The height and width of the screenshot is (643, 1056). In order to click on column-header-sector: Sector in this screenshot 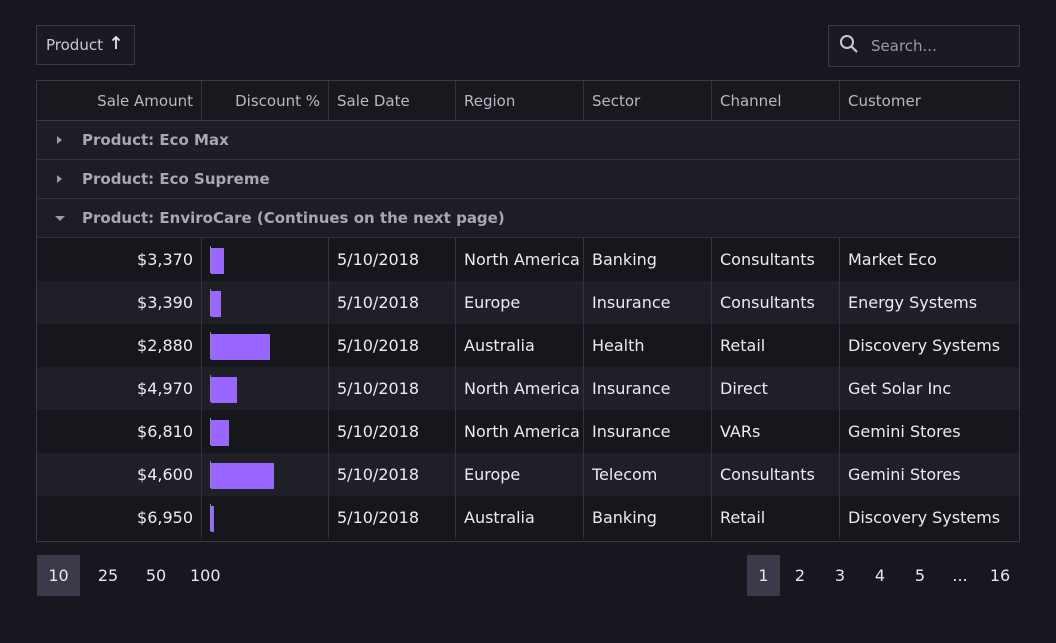, I will do `click(648, 100)`.